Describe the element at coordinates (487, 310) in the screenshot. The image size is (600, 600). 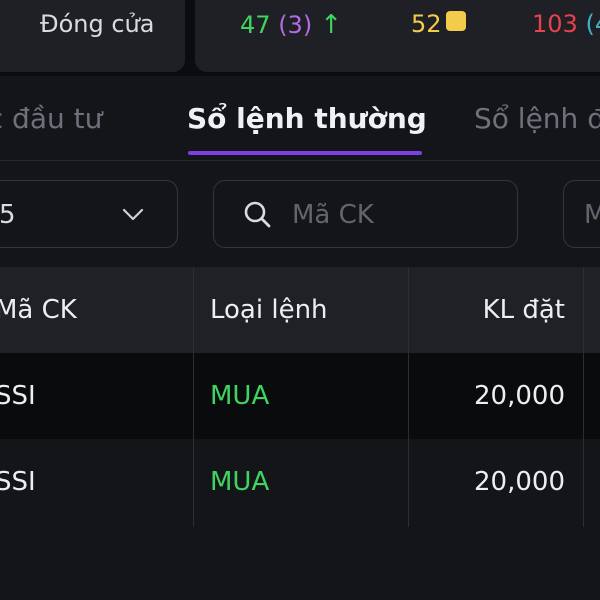
I see `column-header-order-quantity: KL đặt` at that location.